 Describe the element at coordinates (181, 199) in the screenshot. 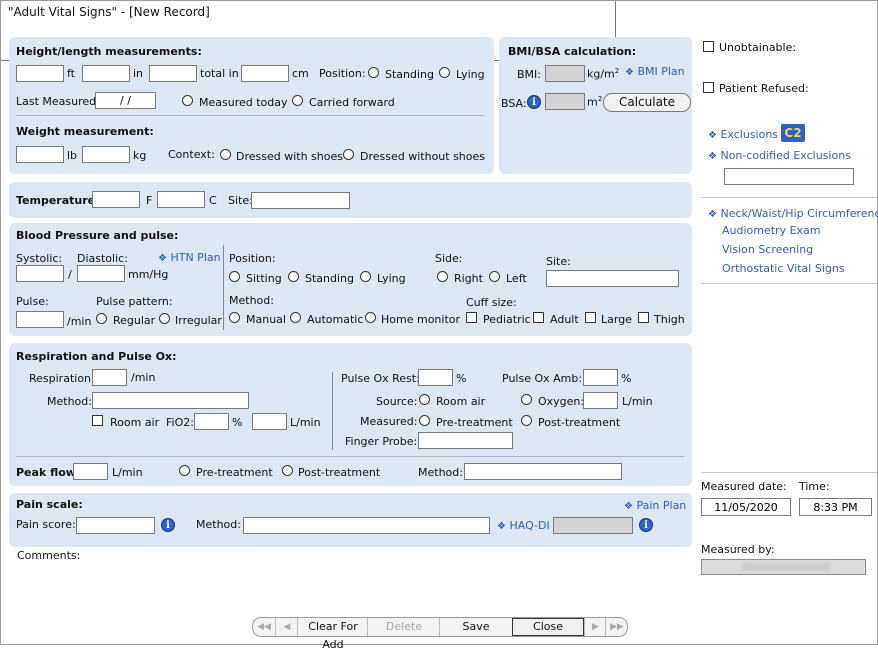

I see `temperature-c-input` at that location.